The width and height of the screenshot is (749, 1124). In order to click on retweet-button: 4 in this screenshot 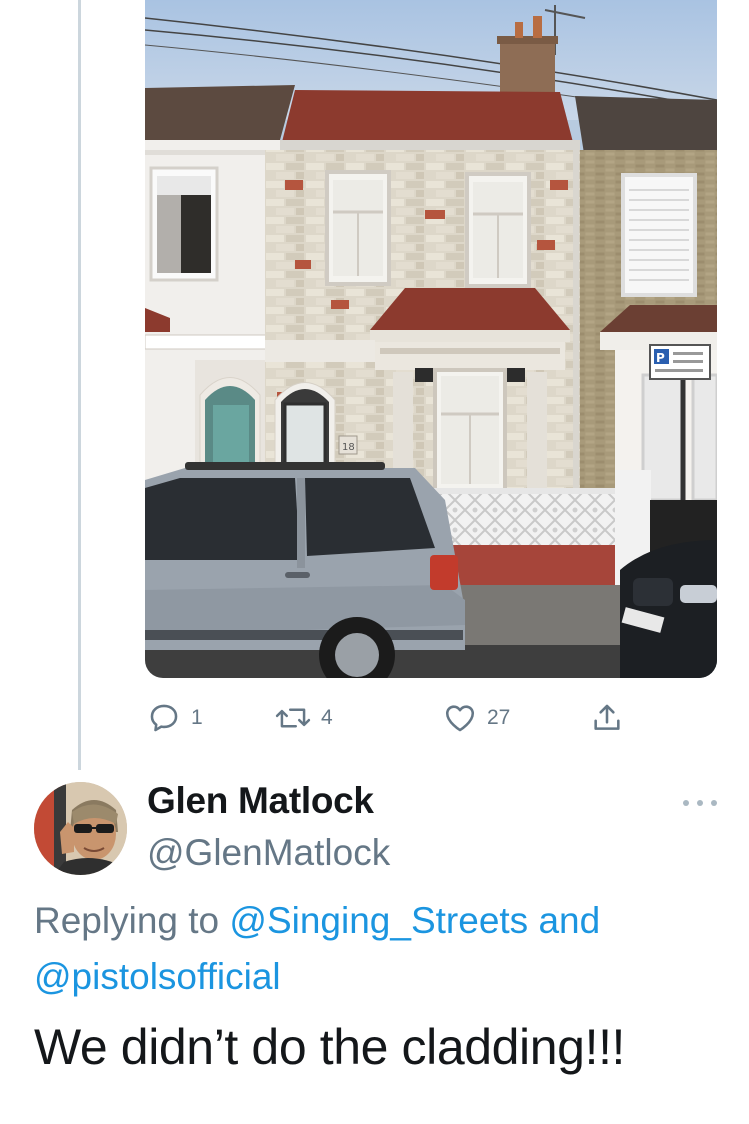, I will do `click(304, 718)`.